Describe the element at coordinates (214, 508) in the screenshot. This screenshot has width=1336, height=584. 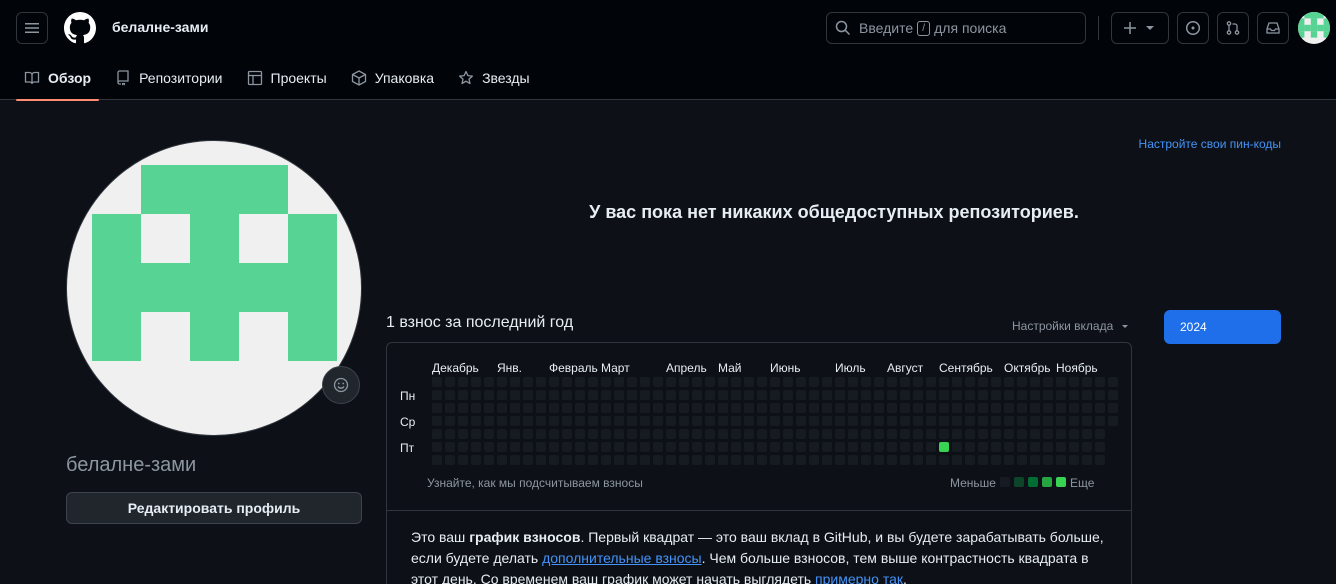
I see `edit-profile-button: Редактировать профиль` at that location.